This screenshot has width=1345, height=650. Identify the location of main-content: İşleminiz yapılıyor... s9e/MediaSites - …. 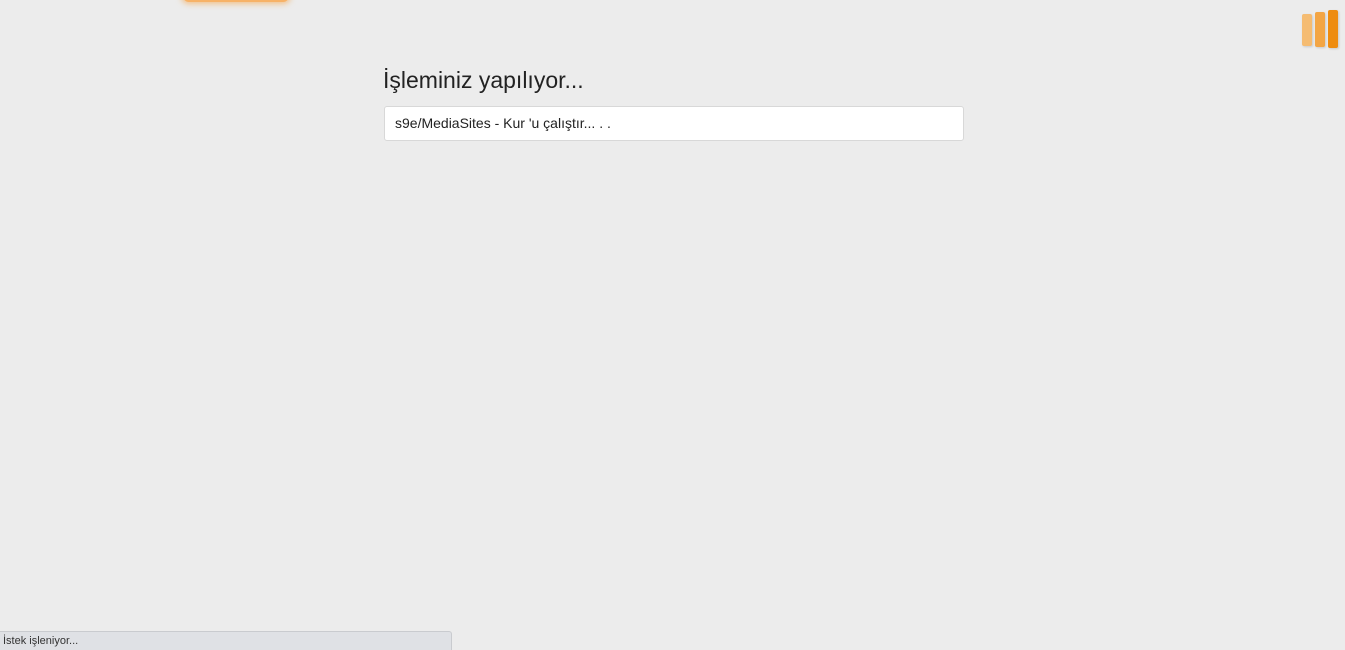
(673, 102).